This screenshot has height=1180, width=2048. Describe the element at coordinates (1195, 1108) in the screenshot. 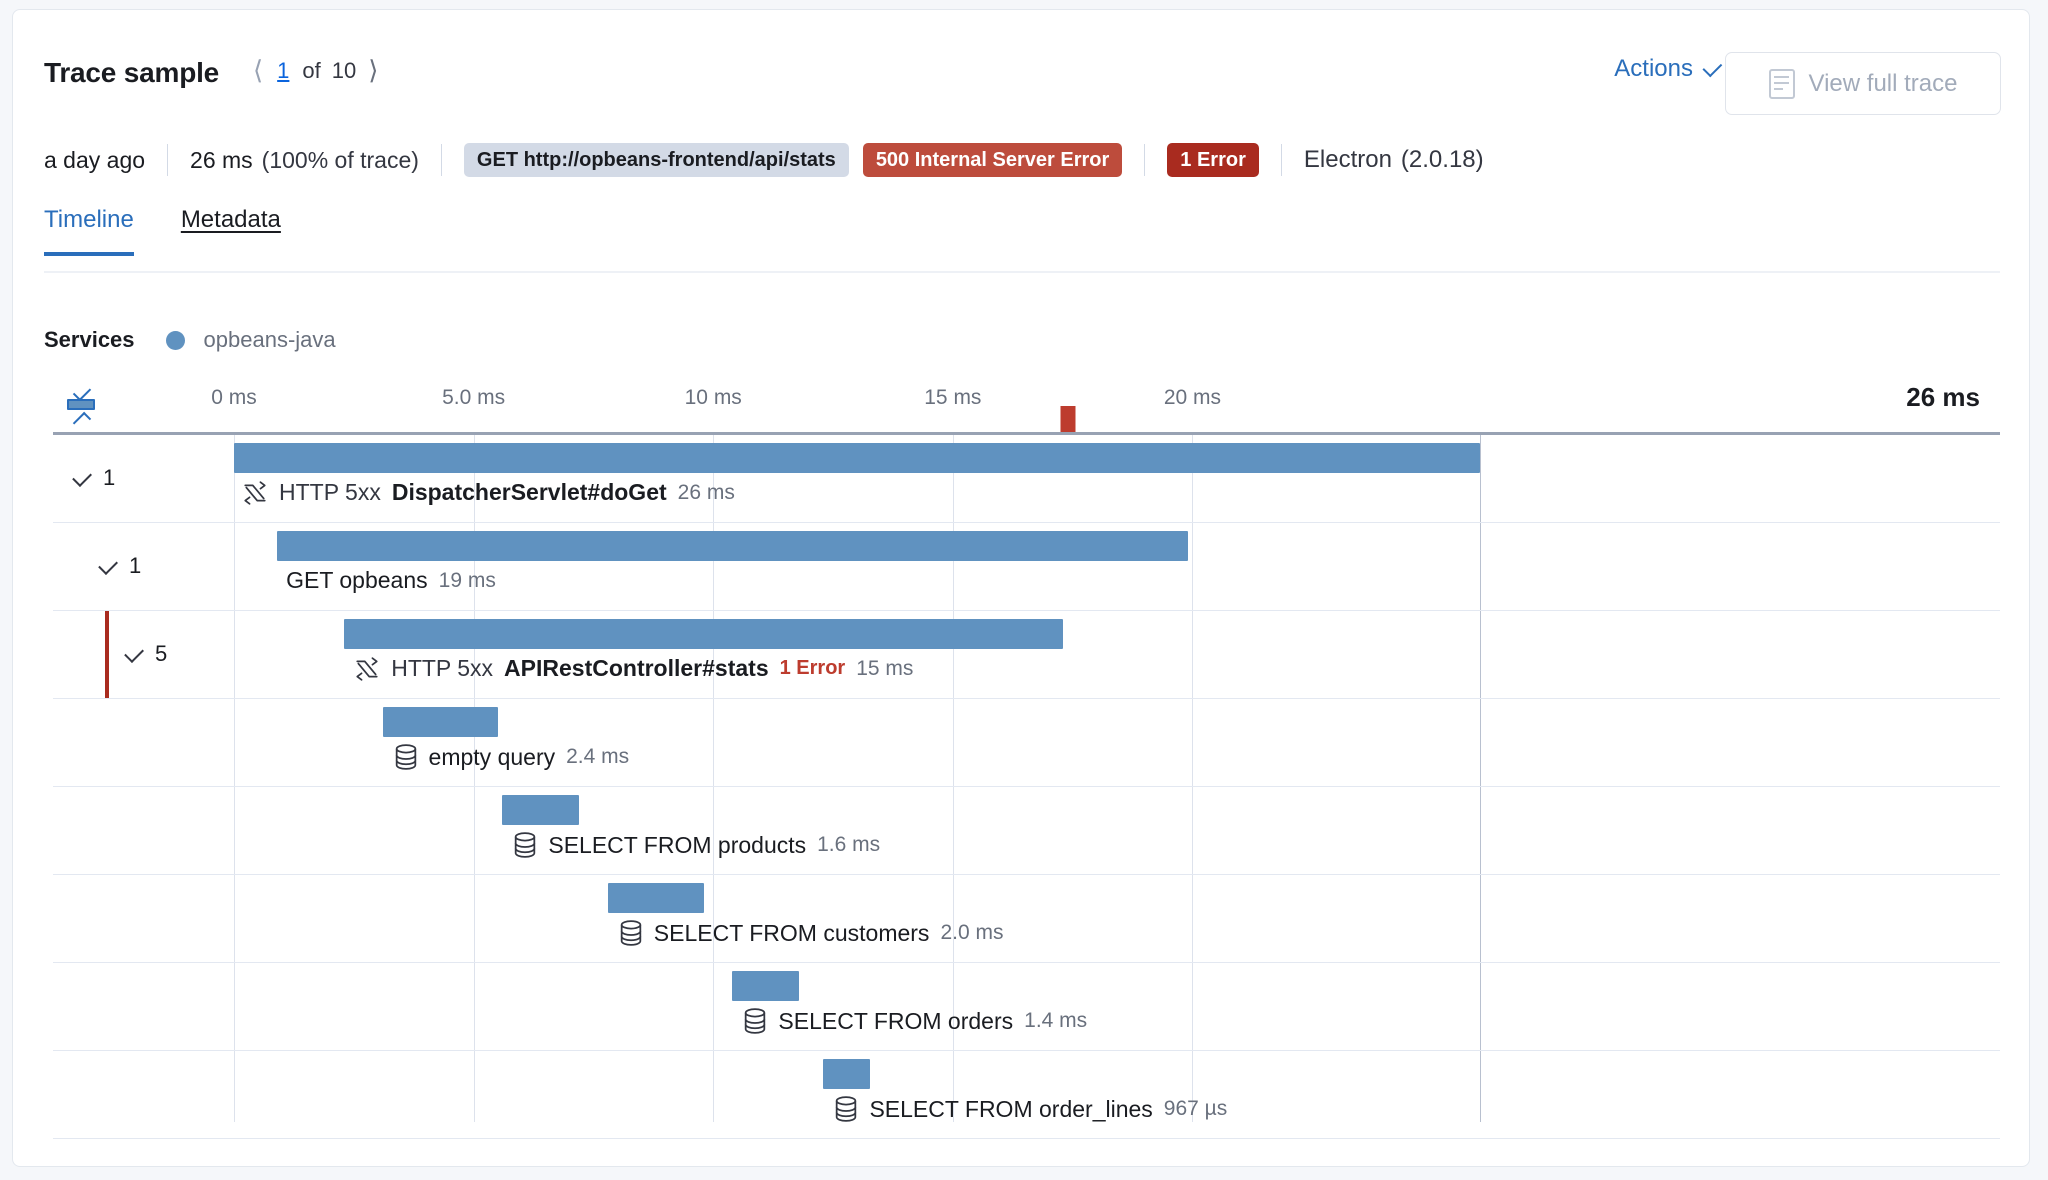

I see `span-duration-label: 967 µs` at that location.